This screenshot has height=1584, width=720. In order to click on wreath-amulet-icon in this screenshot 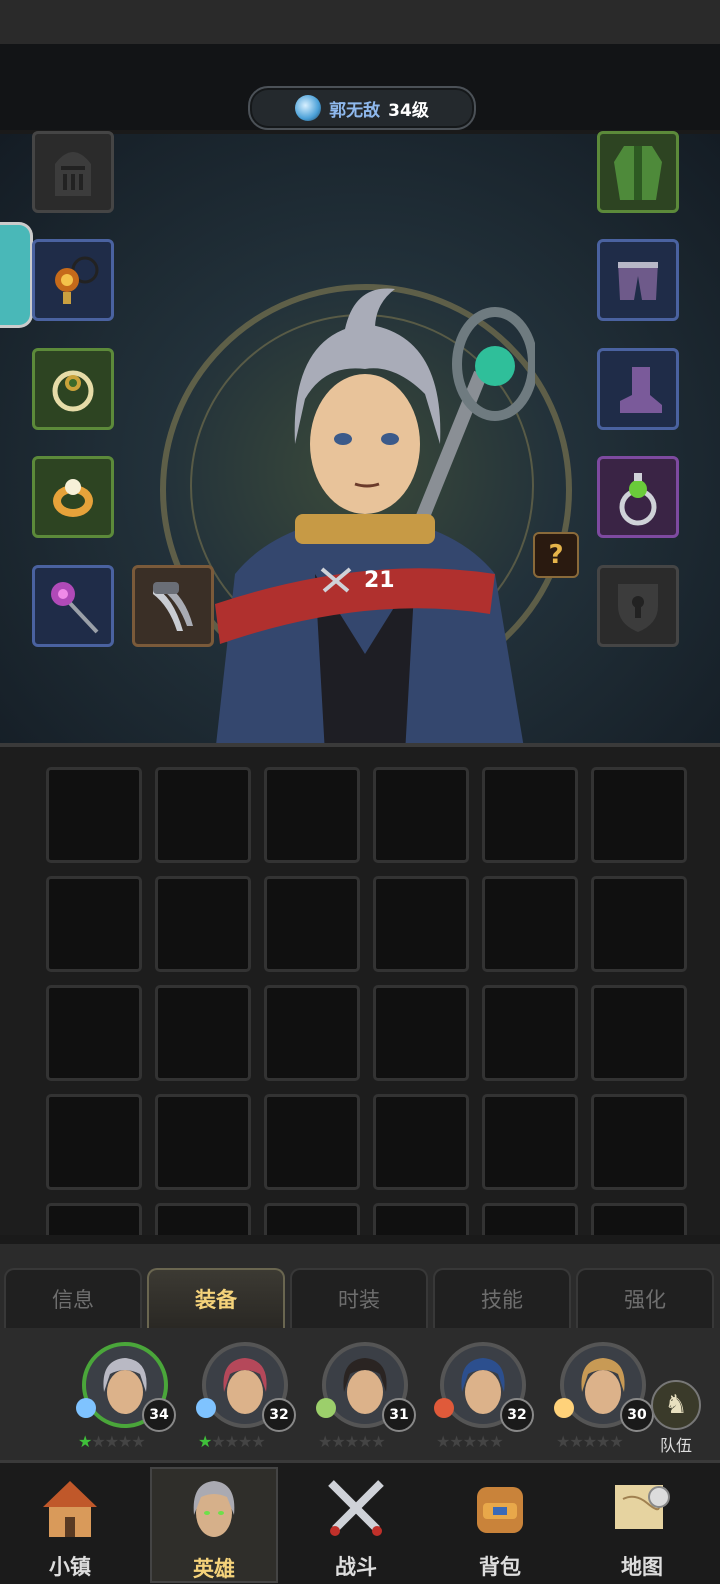, I will do `click(73, 391)`.